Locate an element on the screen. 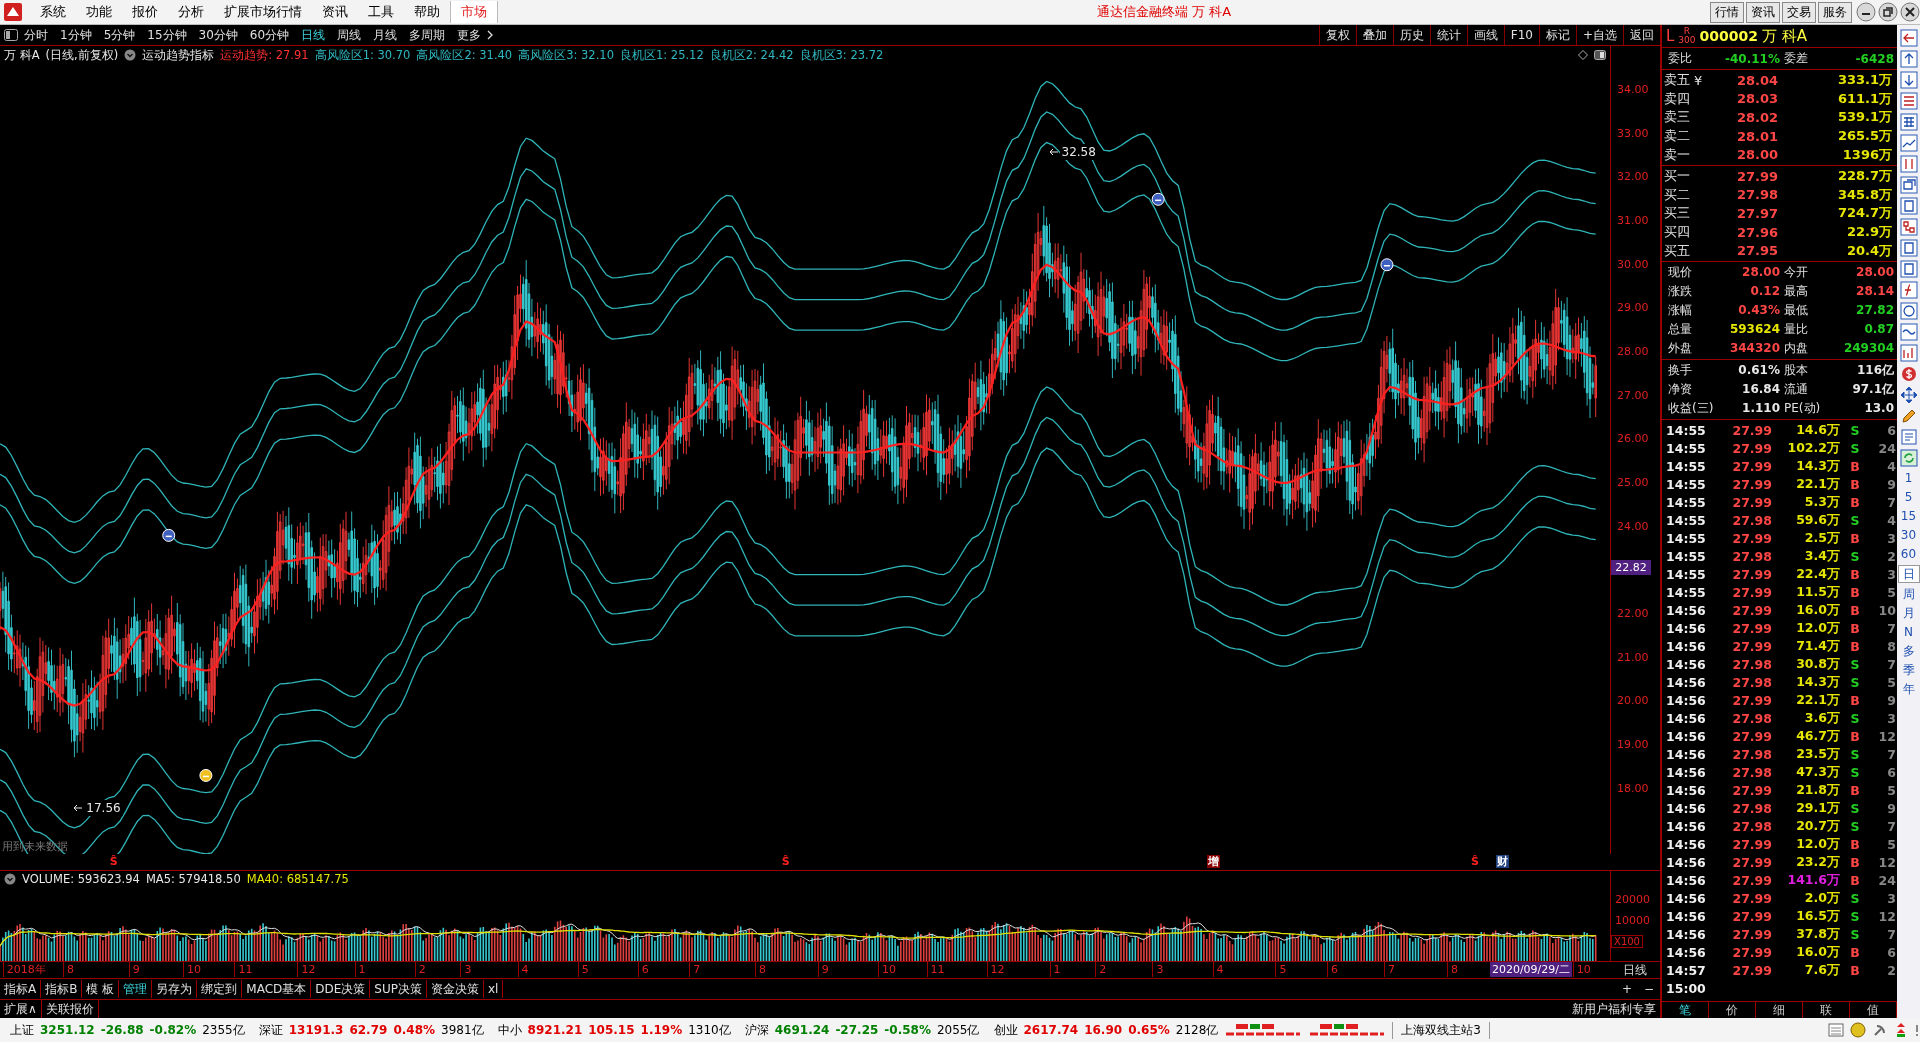  refresh-icon is located at coordinates (1908, 458).